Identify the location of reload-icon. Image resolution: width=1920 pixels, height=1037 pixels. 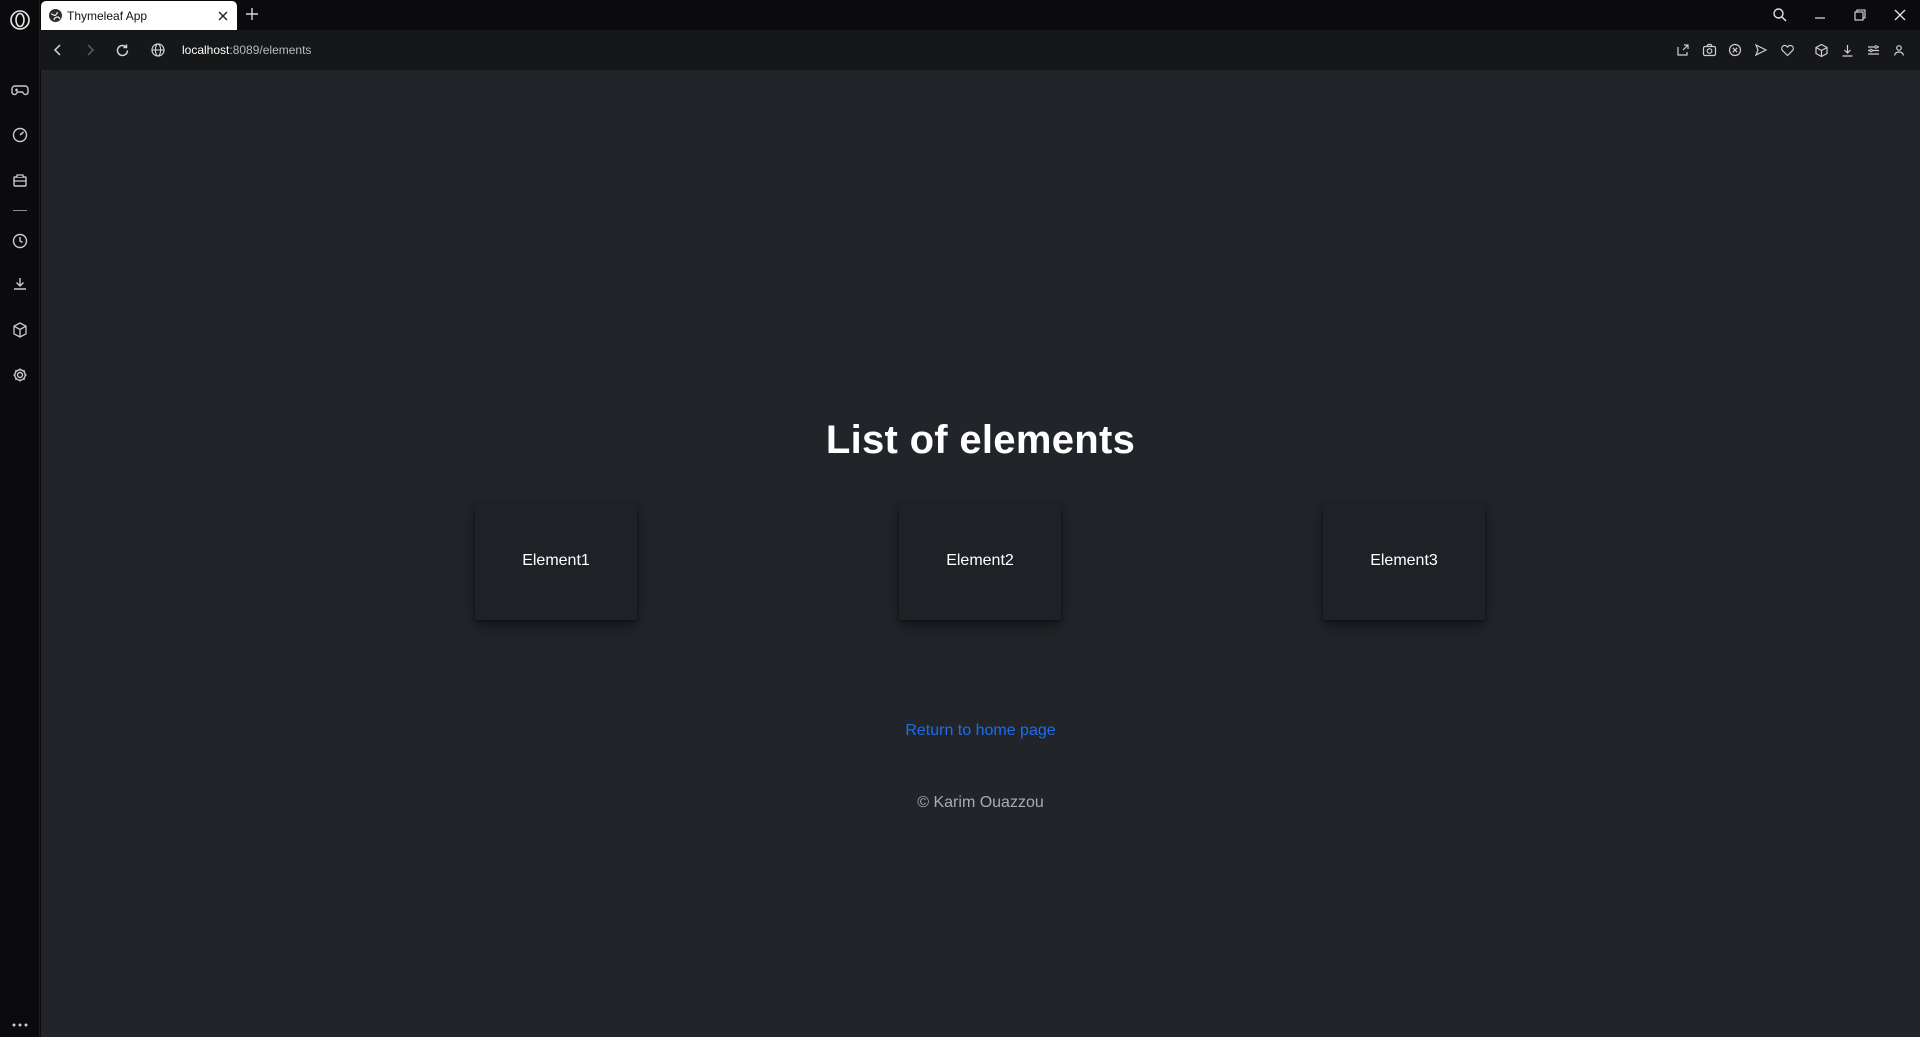
(122, 50).